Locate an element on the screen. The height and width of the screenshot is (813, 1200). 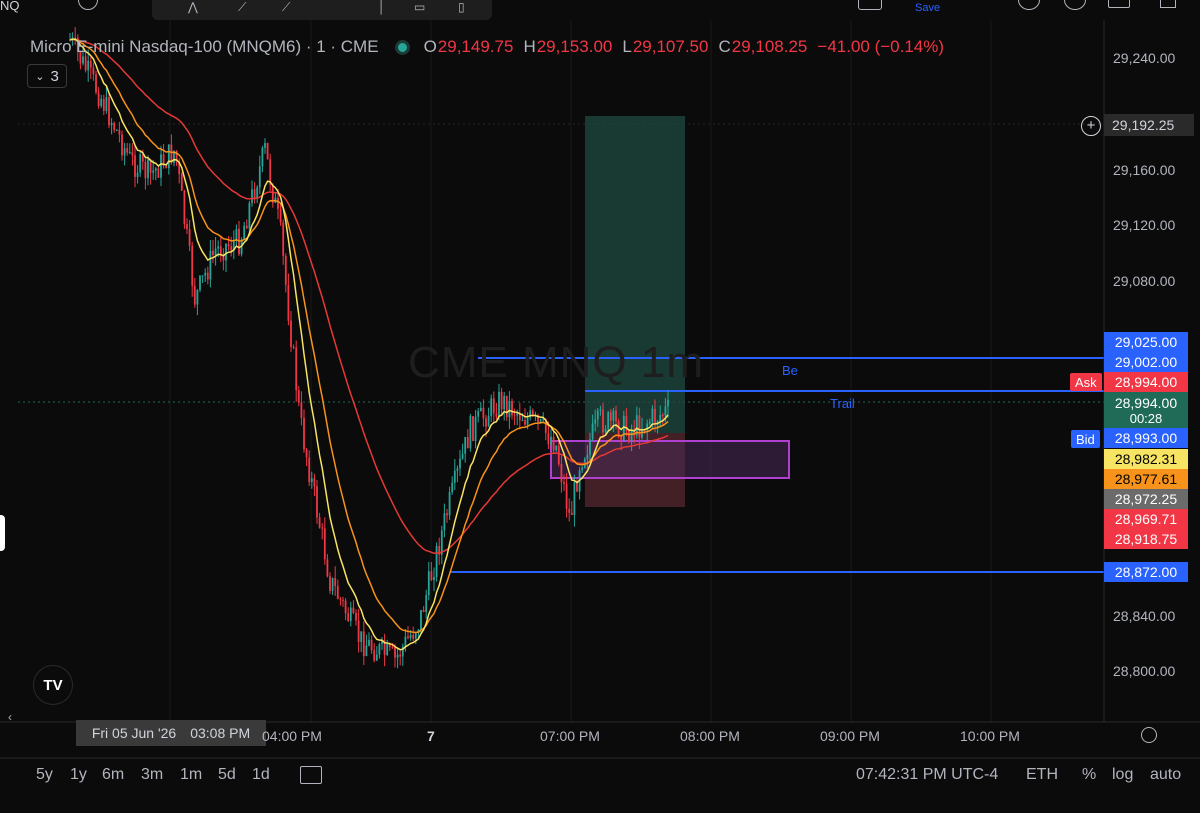
price-tag: 29,002.00 is located at coordinates (1146, 362).